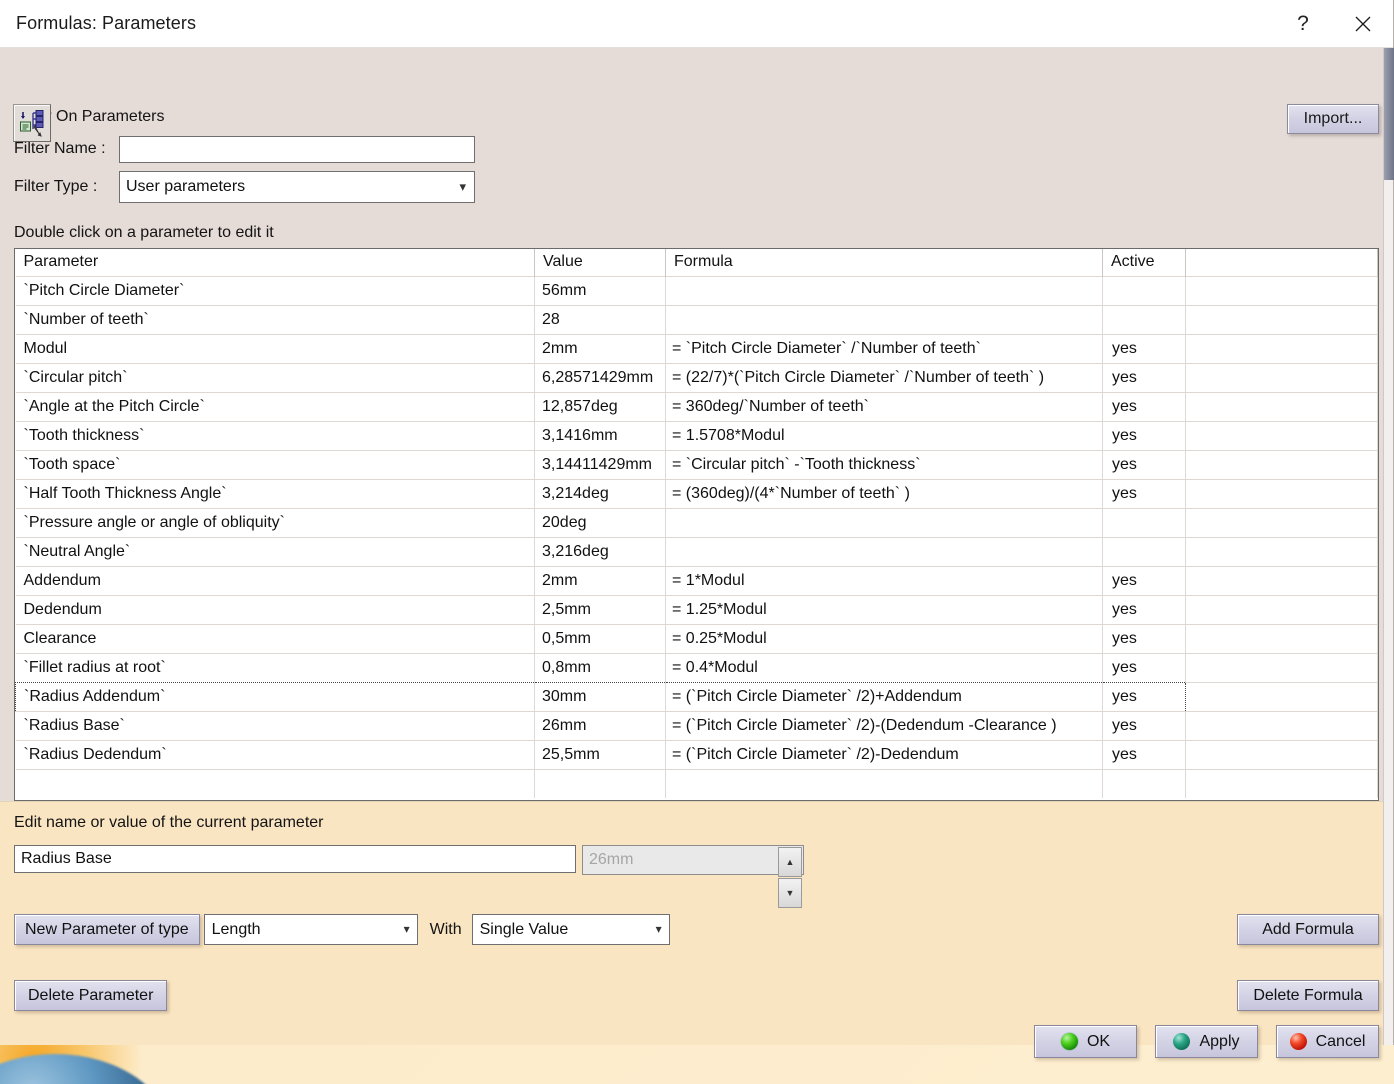 This screenshot has height=1084, width=1394. Describe the element at coordinates (600, 493) in the screenshot. I see `cell-value: 3,214deg` at that location.